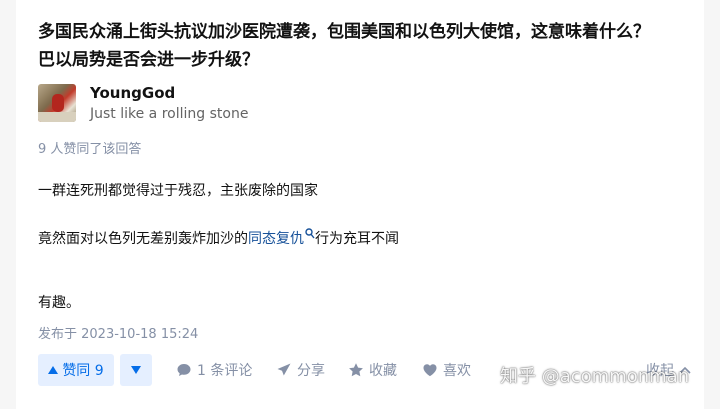 Image resolution: width=720 pixels, height=409 pixels. Describe the element at coordinates (90, 149) in the screenshot. I see `vote-count-text: 9 人赞同了该回答` at that location.